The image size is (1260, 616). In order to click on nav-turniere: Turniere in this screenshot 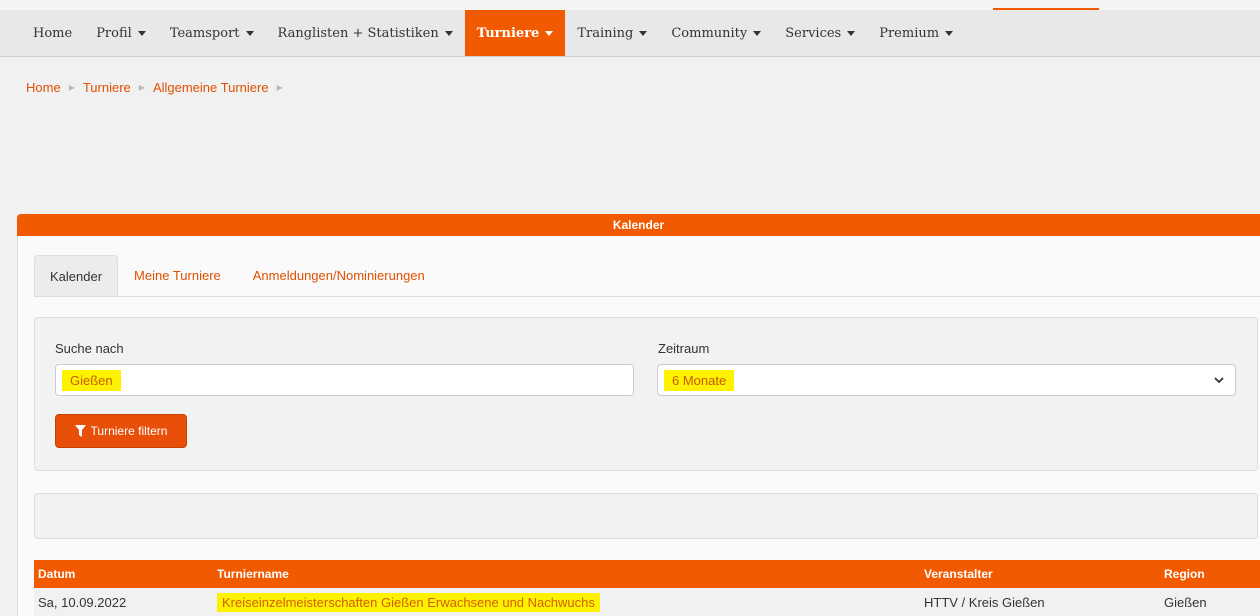, I will do `click(515, 33)`.